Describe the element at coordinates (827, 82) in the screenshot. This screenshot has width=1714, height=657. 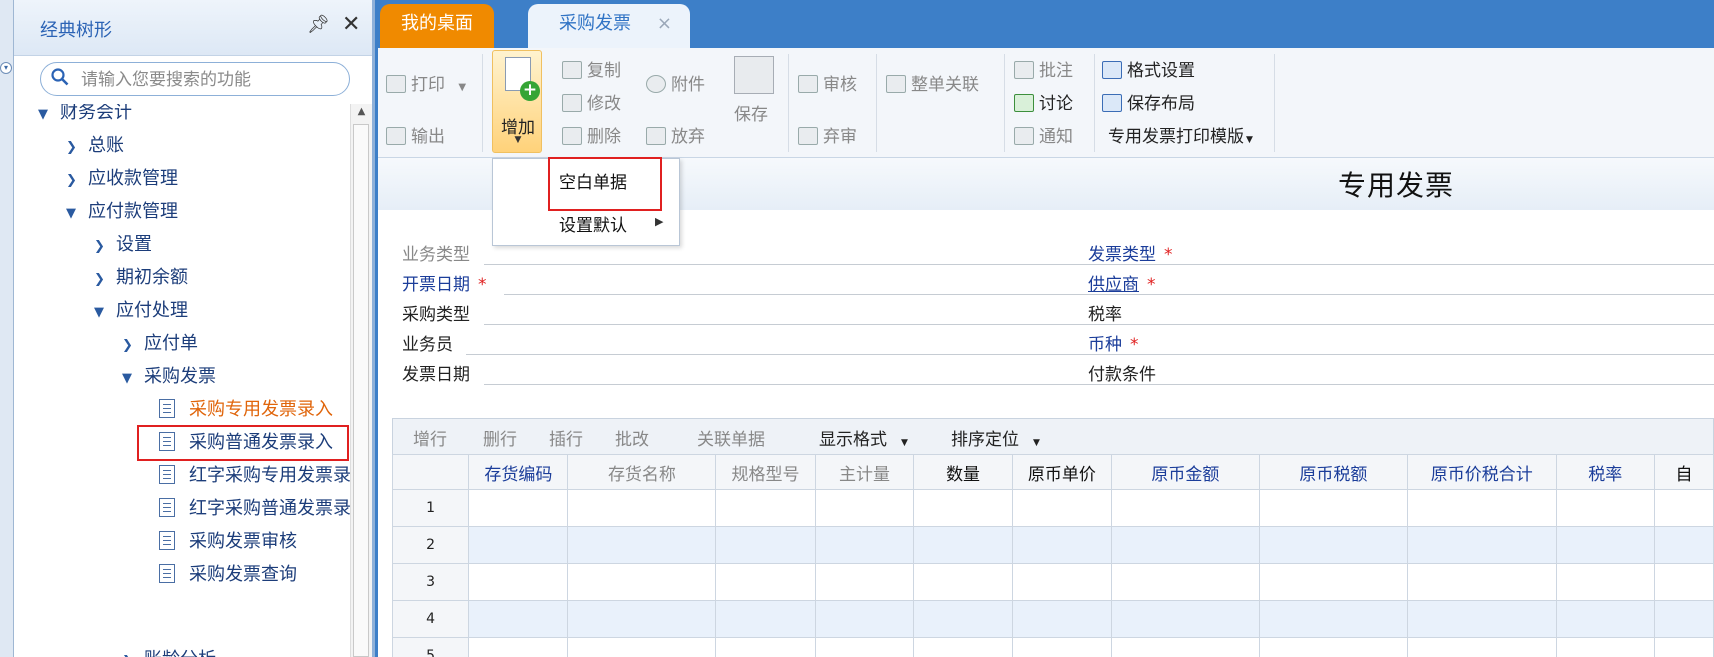
I see `audit-button: 审核` at that location.